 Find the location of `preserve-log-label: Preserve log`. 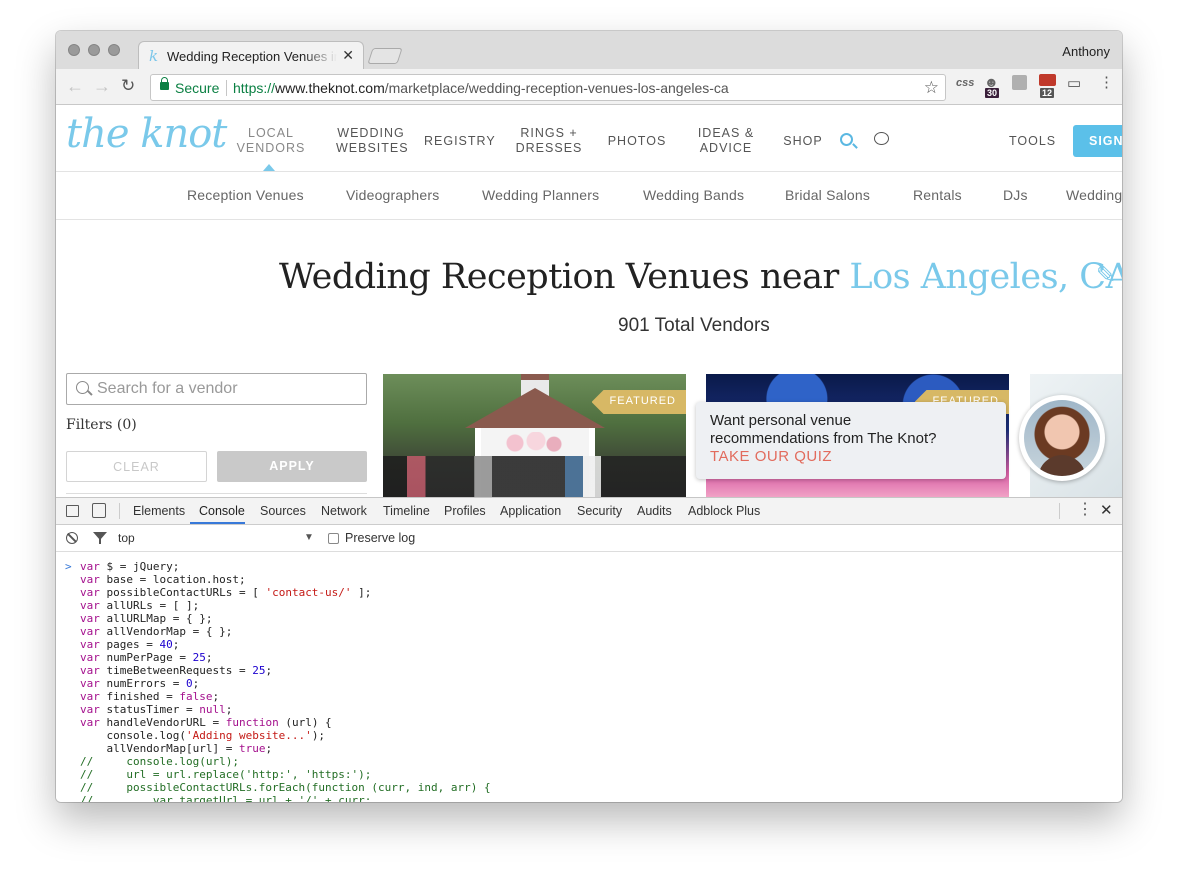

preserve-log-label: Preserve log is located at coordinates (380, 538).